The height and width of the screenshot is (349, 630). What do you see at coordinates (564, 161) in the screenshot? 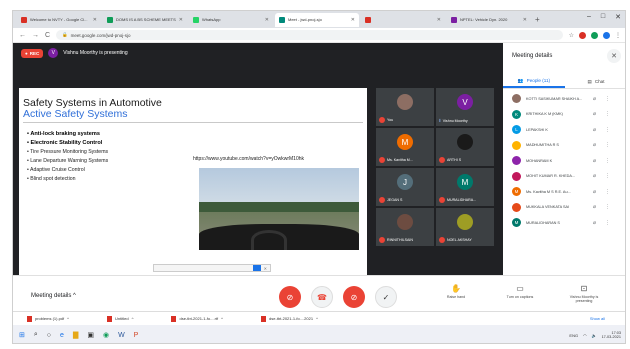
I see `list-item: MOHANRAM K ⌀ ⋮` at bounding box center [564, 161].